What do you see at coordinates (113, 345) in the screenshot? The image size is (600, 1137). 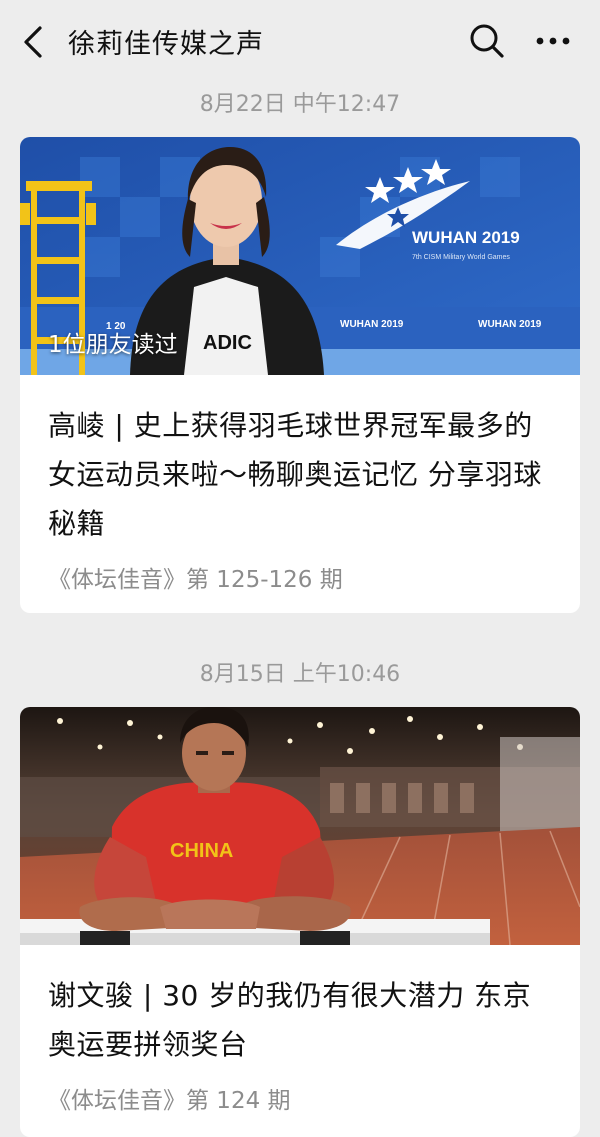 I see `read-by-friends-badge: 1位朋友读过` at bounding box center [113, 345].